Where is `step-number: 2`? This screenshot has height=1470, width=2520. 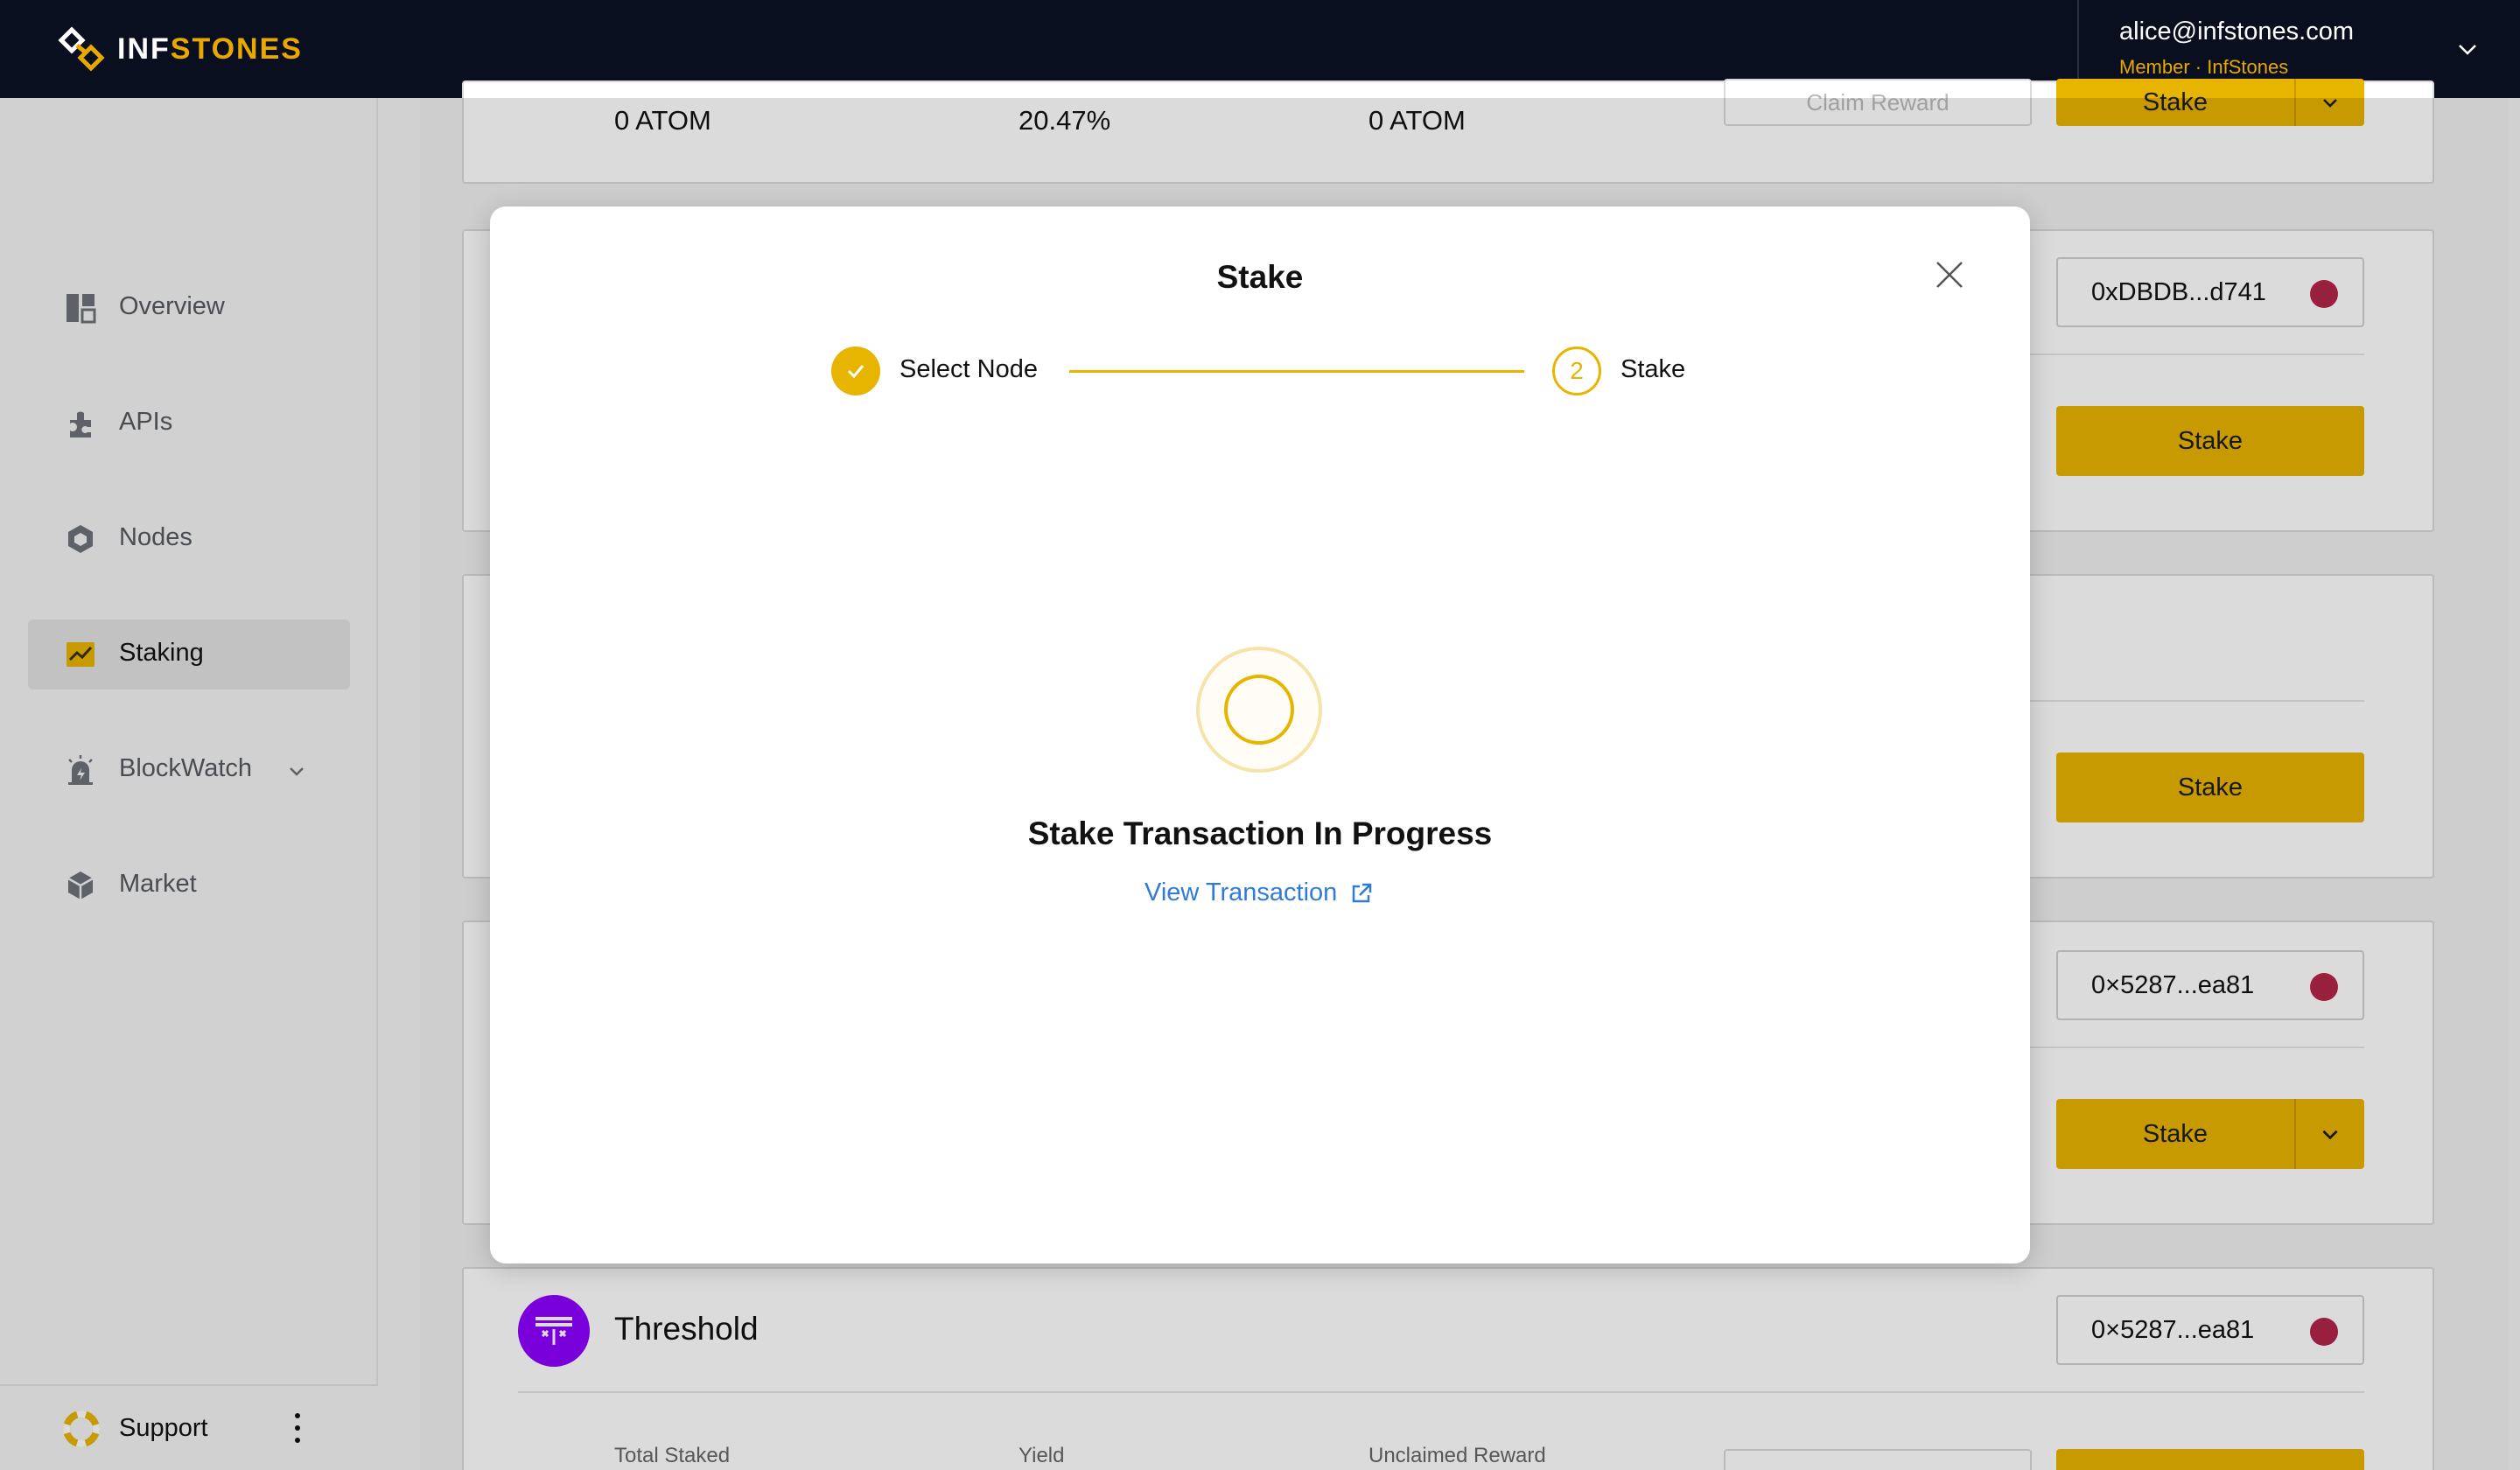
step-number: 2 is located at coordinates (1576, 371).